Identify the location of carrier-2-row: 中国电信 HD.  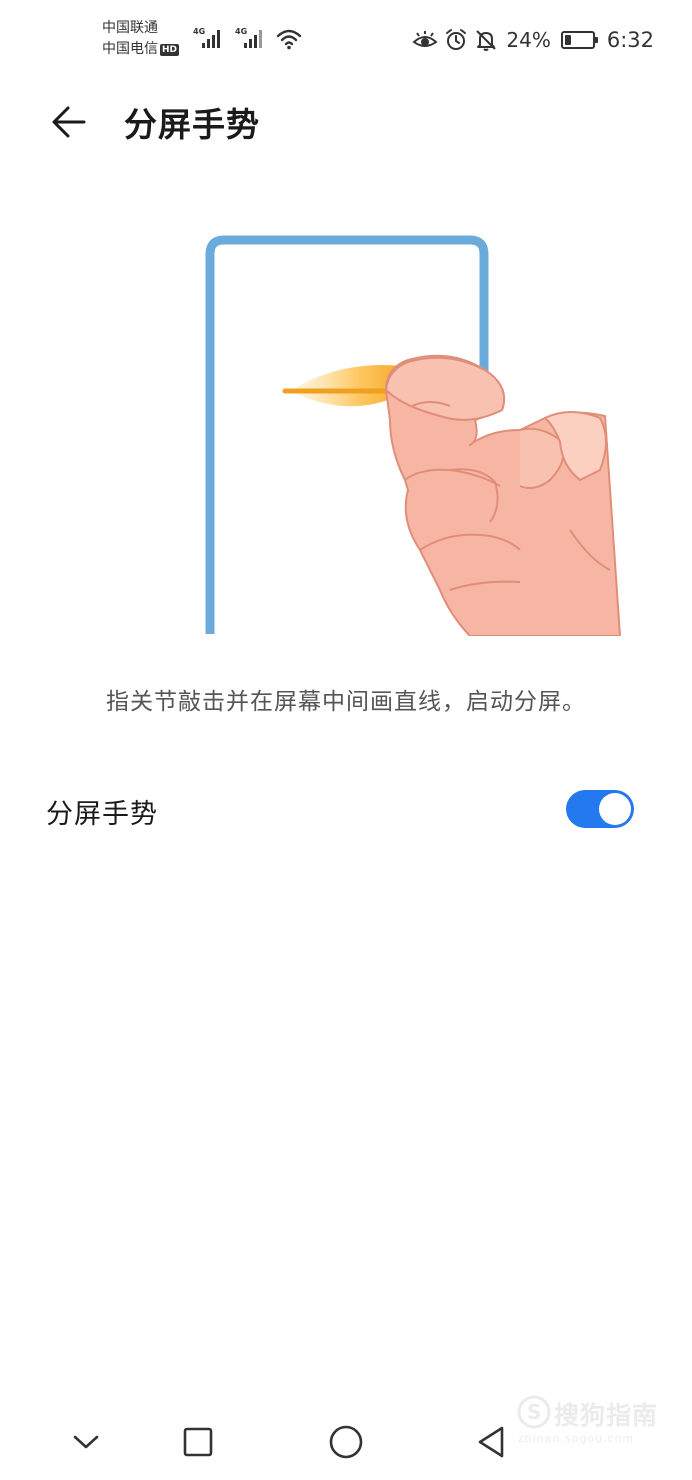
(141, 49).